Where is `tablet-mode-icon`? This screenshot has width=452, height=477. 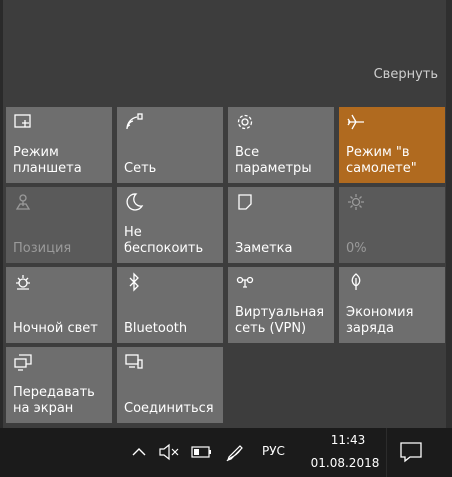 tablet-mode-icon is located at coordinates (22, 121).